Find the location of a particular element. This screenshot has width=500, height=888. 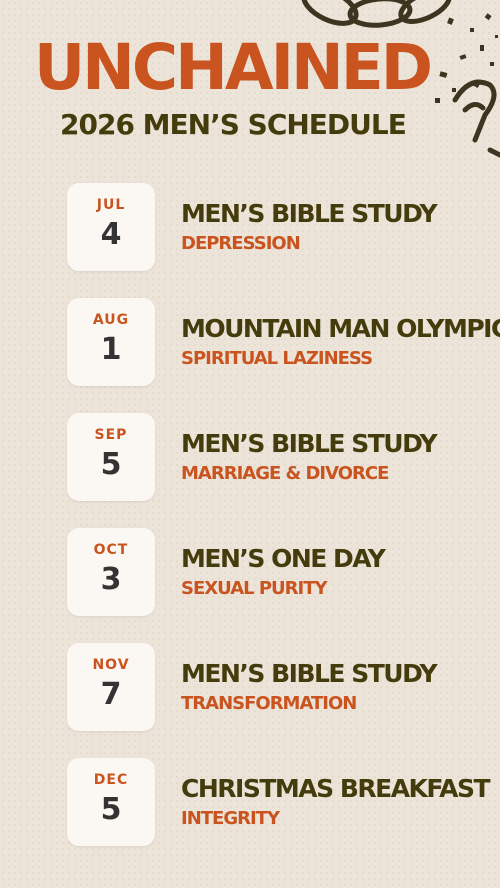

event-item: DEC 5 CHRISTMAS BREAKFAST INTEGRITY is located at coordinates (279, 802).